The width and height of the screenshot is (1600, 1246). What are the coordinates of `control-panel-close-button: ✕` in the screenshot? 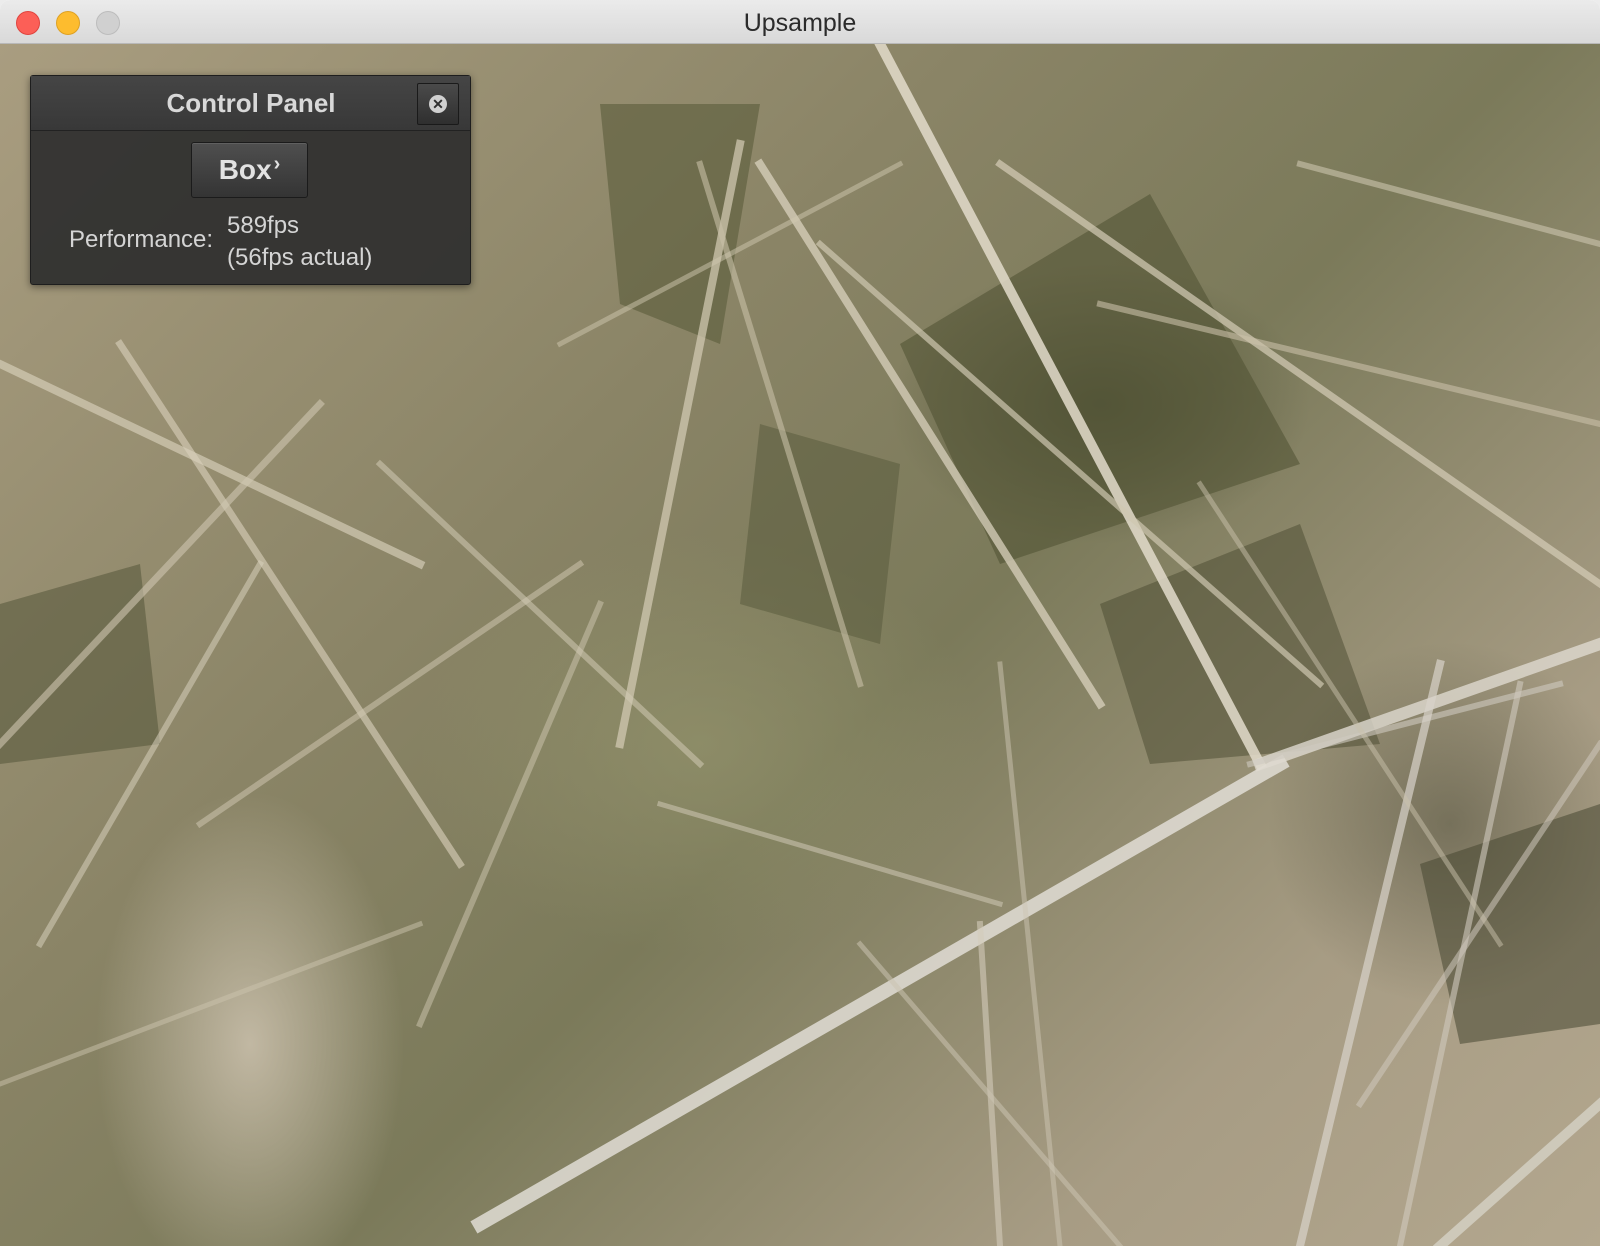 It's located at (438, 104).